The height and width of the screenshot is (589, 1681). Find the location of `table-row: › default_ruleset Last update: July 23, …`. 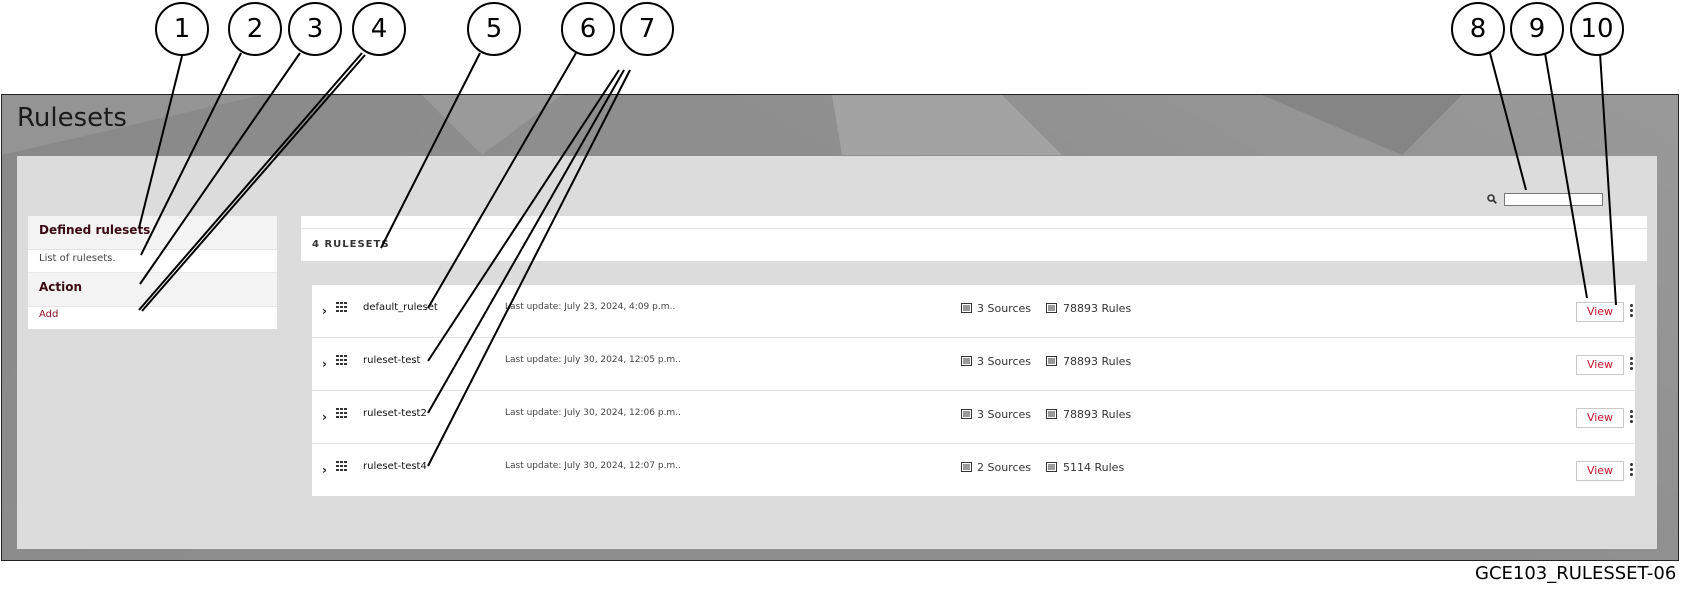

table-row: › default_ruleset Last update: July 23, … is located at coordinates (973, 311).